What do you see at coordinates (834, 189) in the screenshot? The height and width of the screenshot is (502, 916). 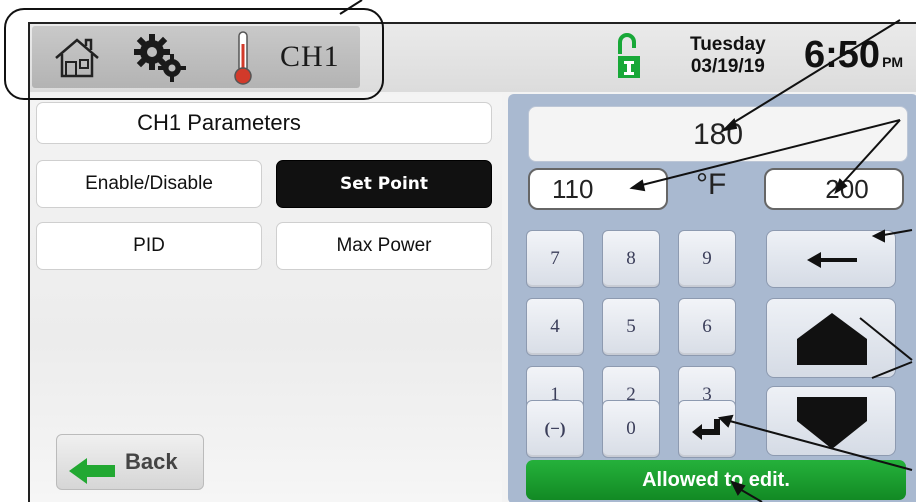 I see `max-value: 200` at bounding box center [834, 189].